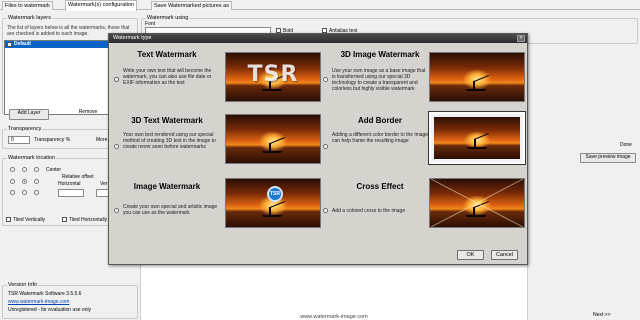  I want to click on tiled-horizontally-checkbox, so click(64, 219).